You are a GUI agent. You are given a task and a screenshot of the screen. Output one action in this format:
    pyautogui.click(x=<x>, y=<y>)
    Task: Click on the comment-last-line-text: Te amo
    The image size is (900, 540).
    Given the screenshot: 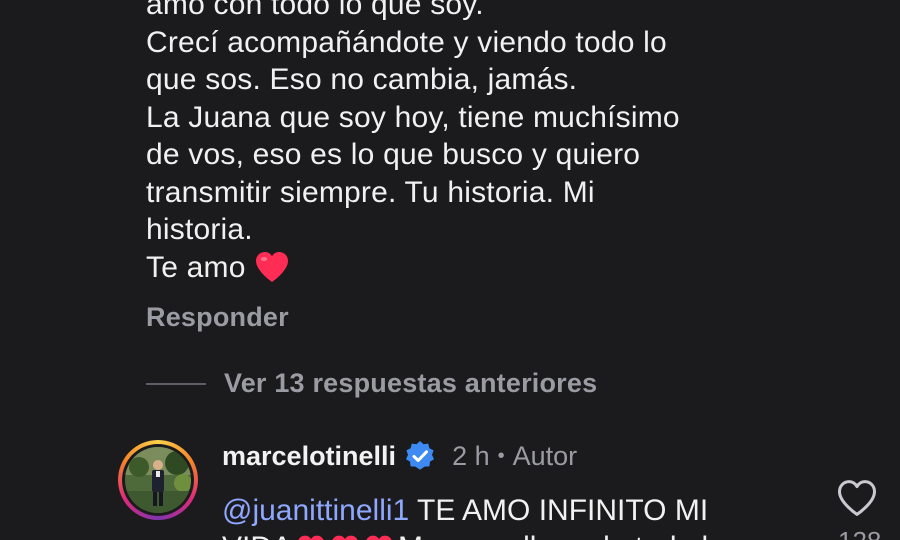 What is the action you would take?
    pyautogui.click(x=196, y=267)
    